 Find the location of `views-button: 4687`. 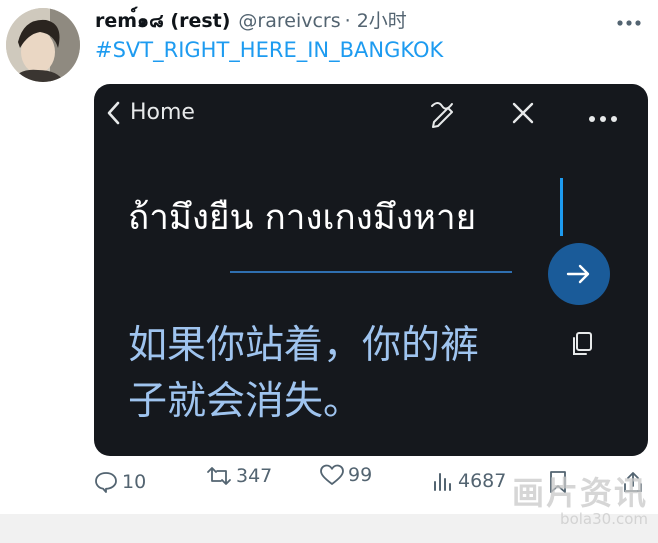

views-button: 4687 is located at coordinates (469, 481).